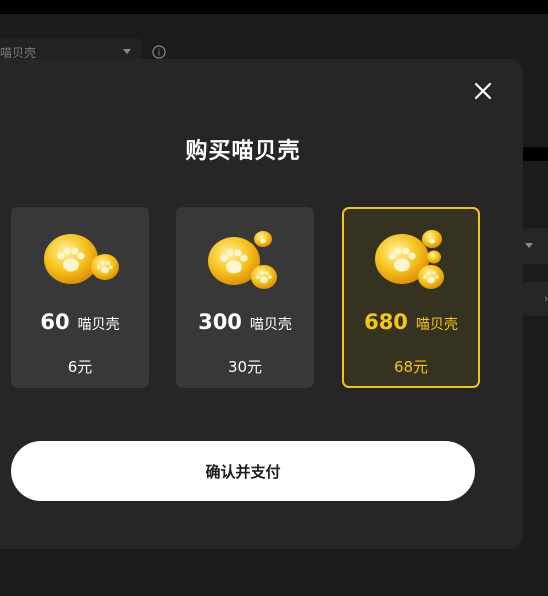  Describe the element at coordinates (535, 299) in the screenshot. I see `background-input-right: ›` at that location.